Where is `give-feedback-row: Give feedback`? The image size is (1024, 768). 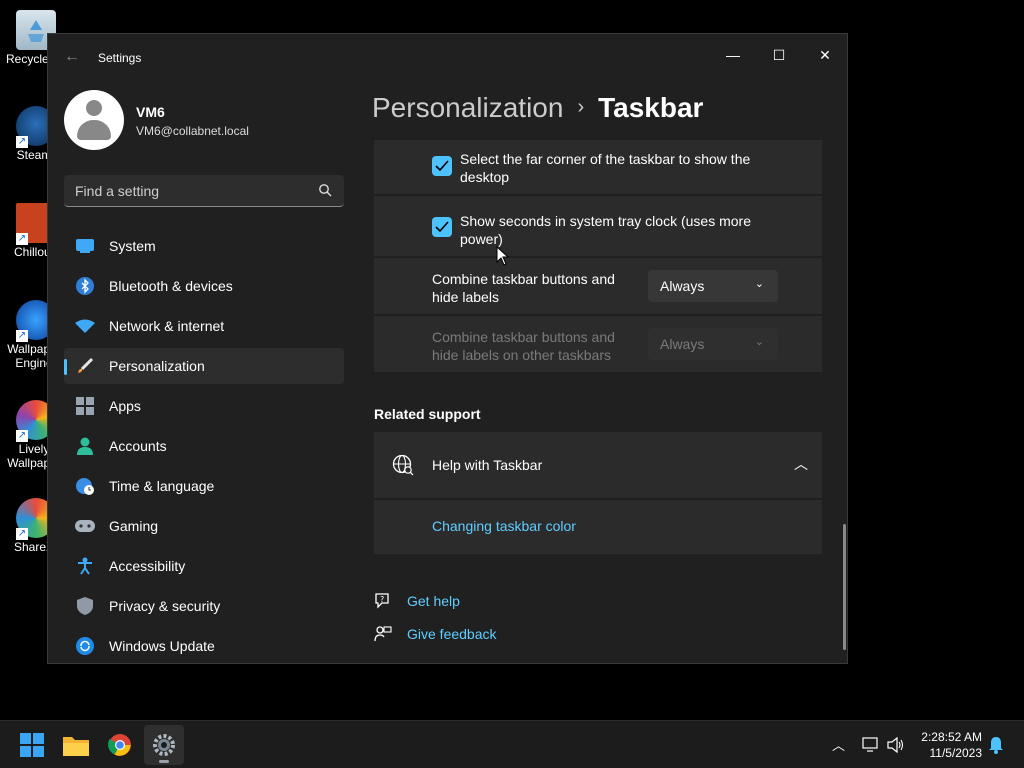 give-feedback-row: Give feedback is located at coordinates (474, 634).